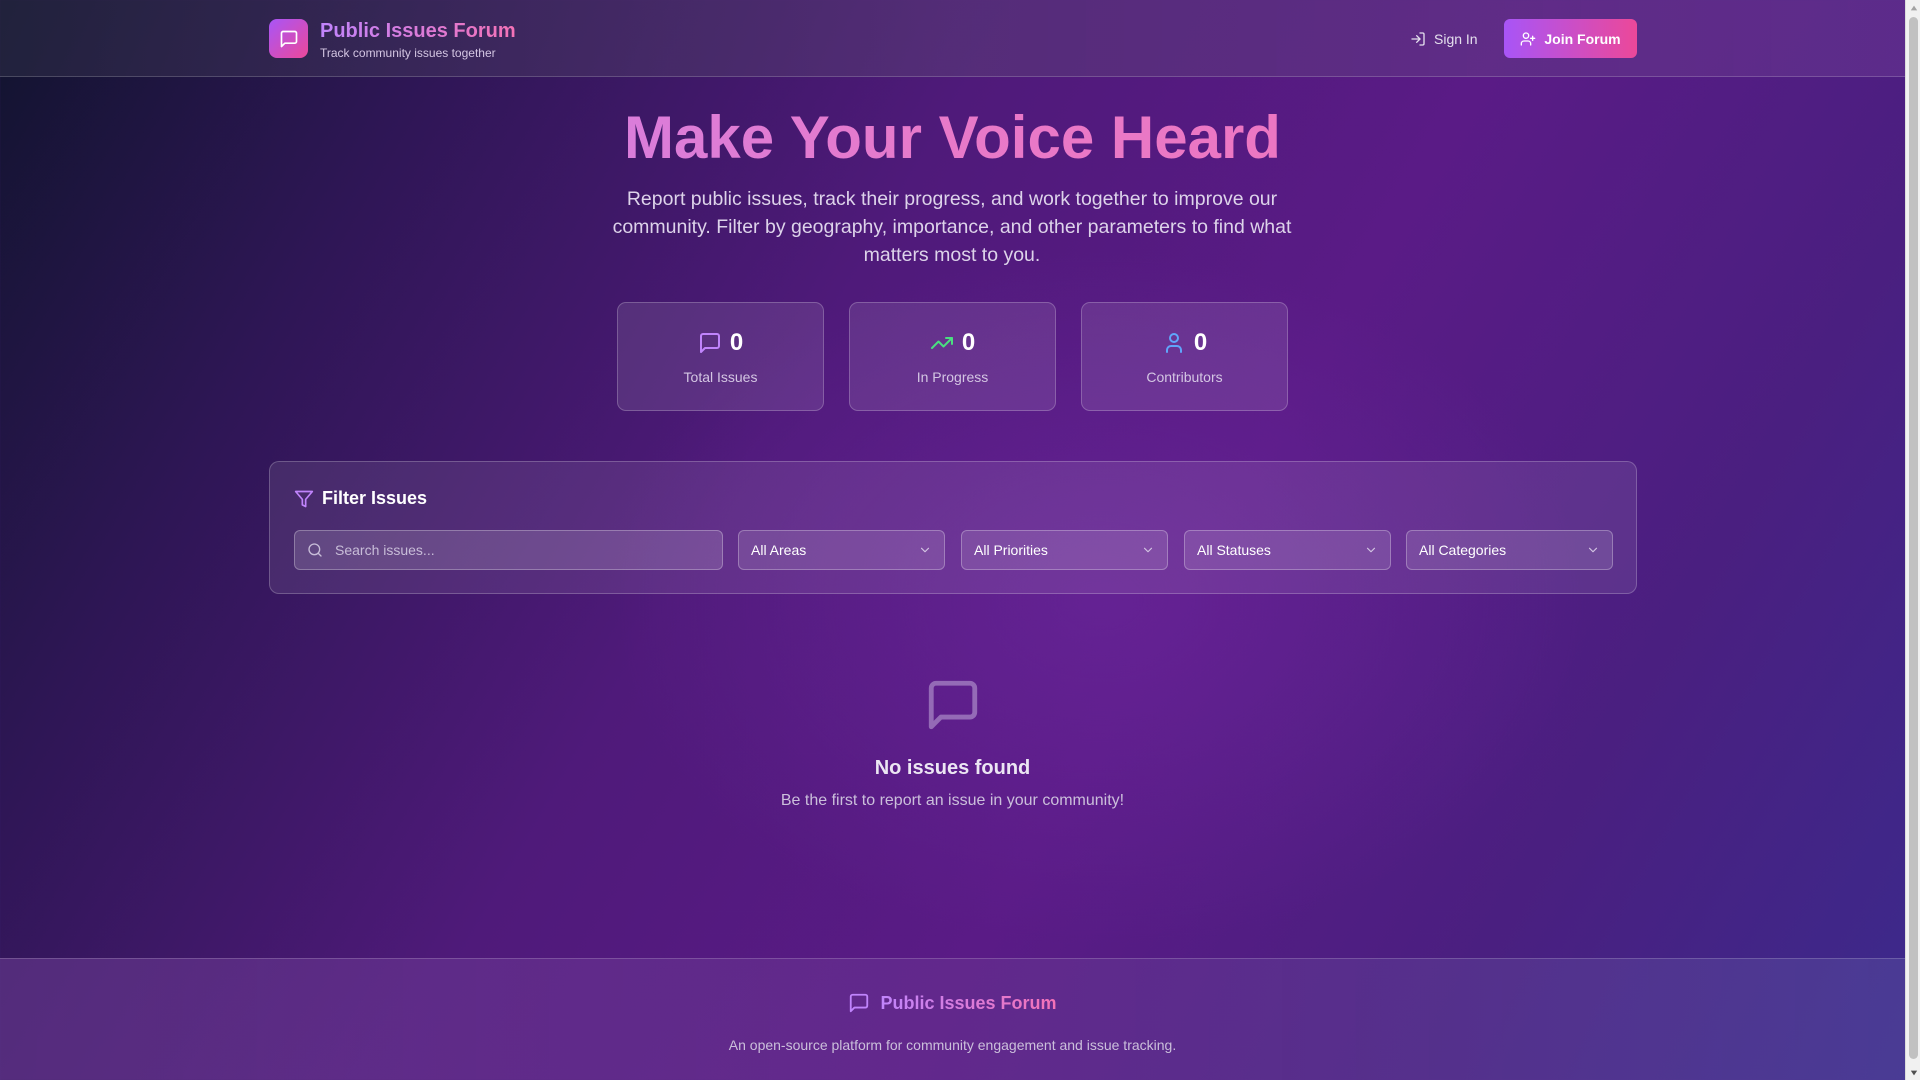 The width and height of the screenshot is (1920, 1080). Describe the element at coordinates (1913, 1072) in the screenshot. I see `scroll-down-arrow-icon` at that location.